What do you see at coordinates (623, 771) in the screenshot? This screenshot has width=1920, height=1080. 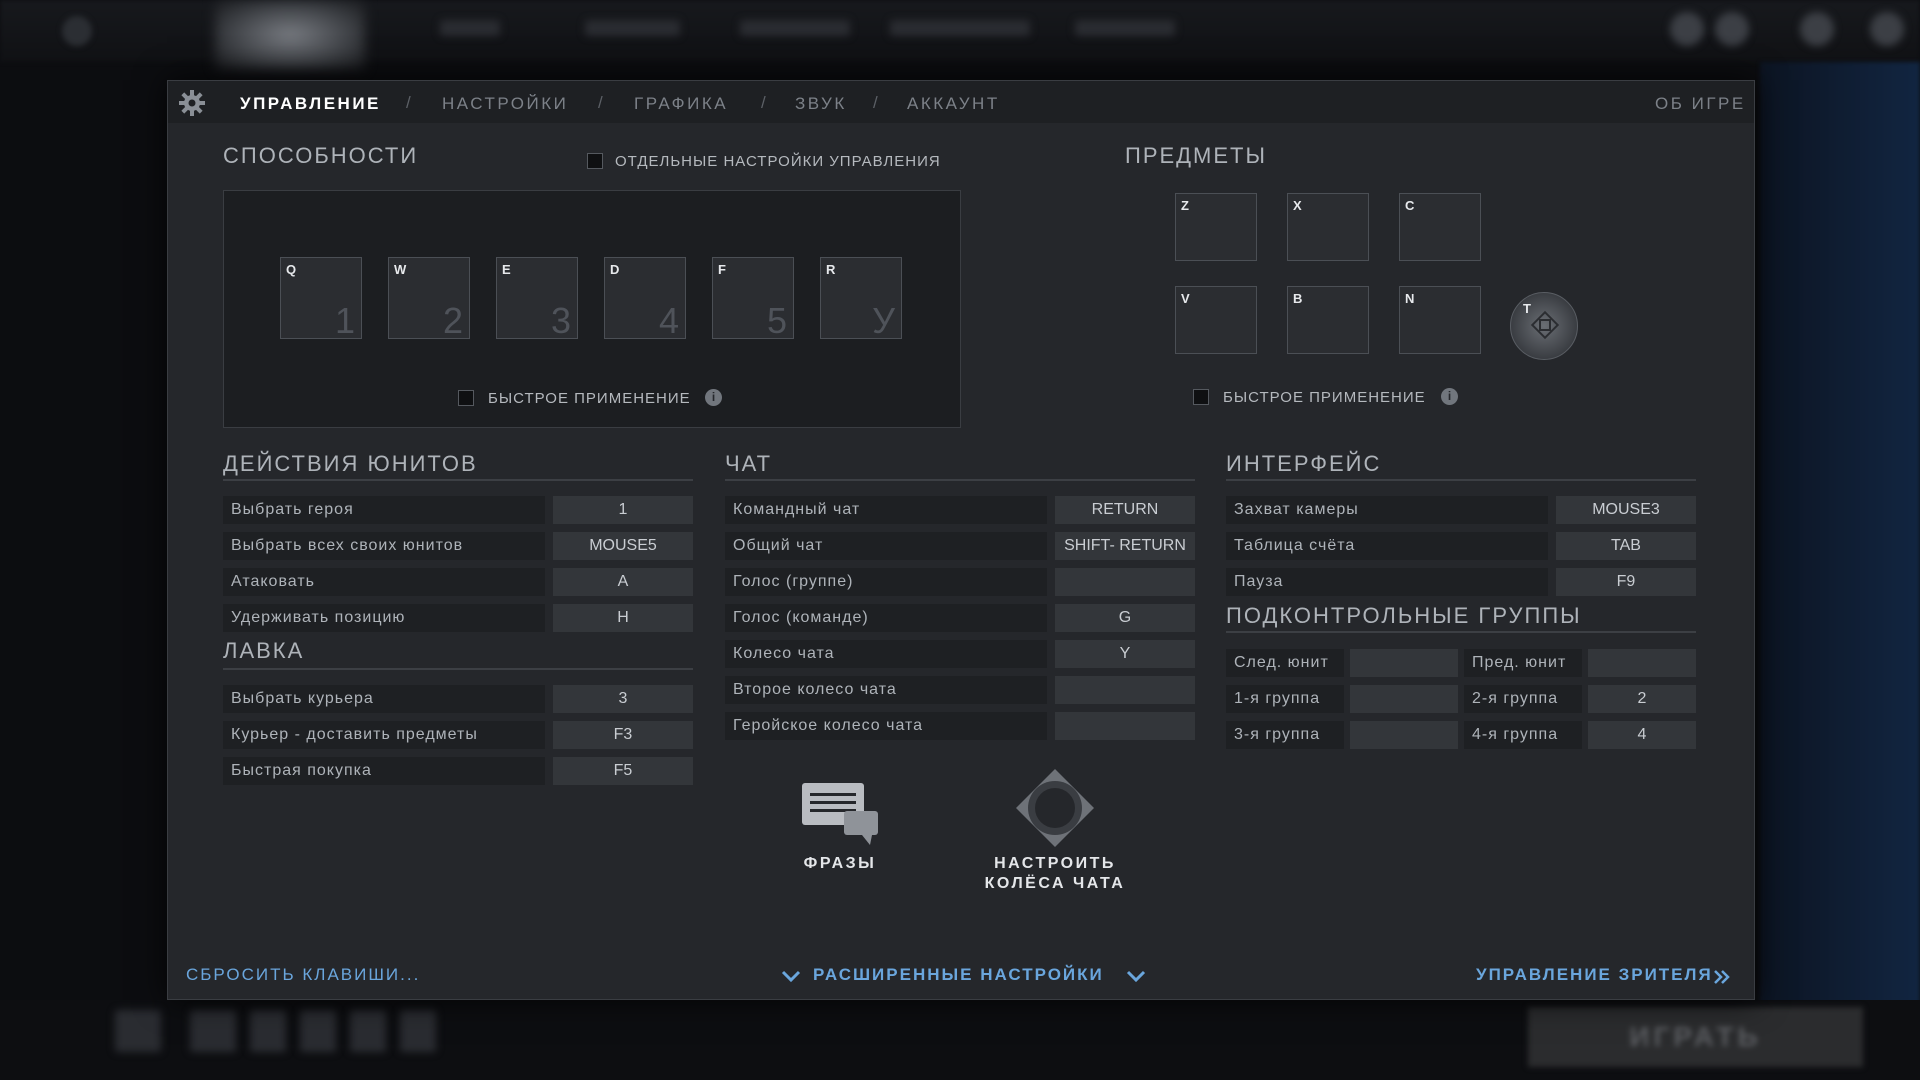 I see `keybind-button: F5` at bounding box center [623, 771].